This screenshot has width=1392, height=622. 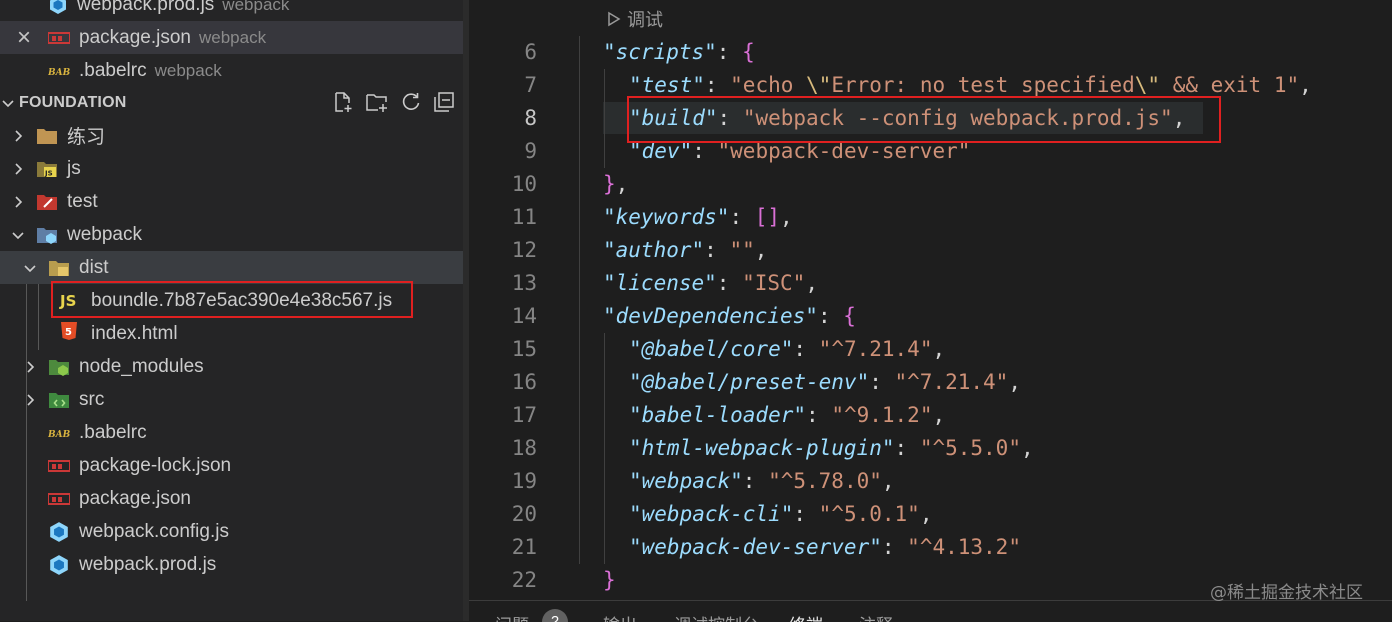 I want to click on code-line: }, so click(x=609, y=580).